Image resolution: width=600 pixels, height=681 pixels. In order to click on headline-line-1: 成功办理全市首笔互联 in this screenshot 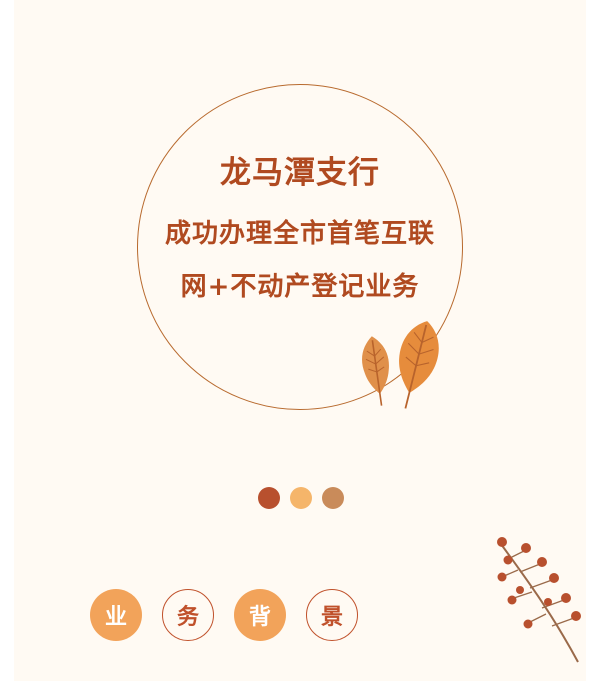, I will do `click(299, 234)`.